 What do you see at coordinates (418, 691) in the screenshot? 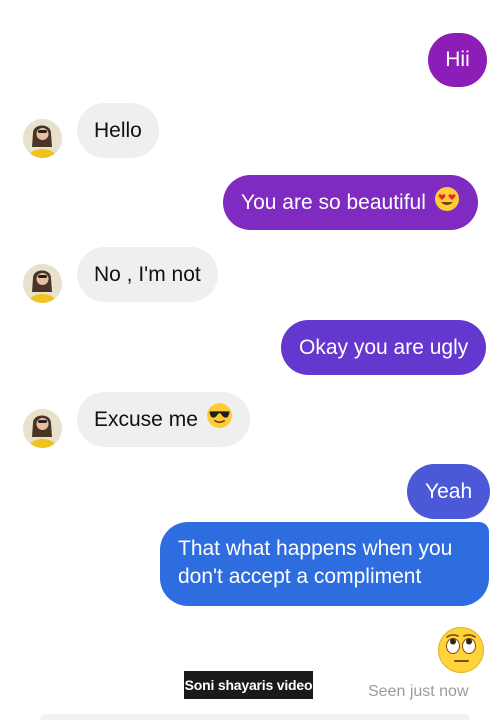
I see `seen-status: Seen just now` at bounding box center [418, 691].